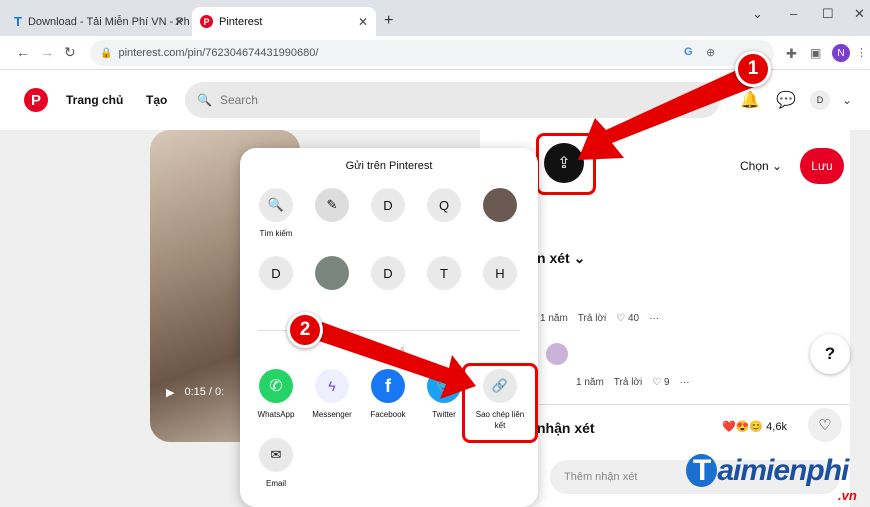 The width and height of the screenshot is (870, 507). I want to click on watermark-t: T, so click(702, 470).